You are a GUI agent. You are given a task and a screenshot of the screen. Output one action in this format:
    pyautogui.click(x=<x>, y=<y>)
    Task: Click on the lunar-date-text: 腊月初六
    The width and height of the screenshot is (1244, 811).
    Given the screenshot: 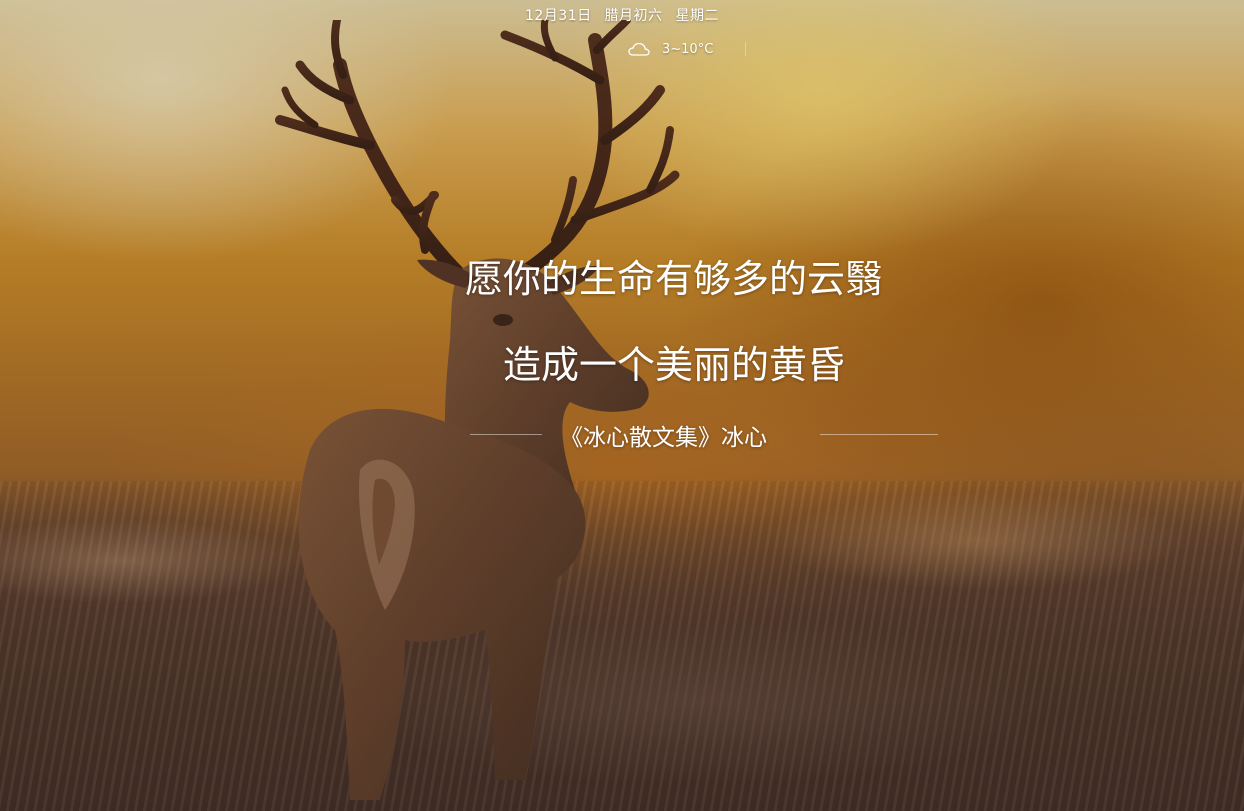 What is the action you would take?
    pyautogui.click(x=633, y=16)
    